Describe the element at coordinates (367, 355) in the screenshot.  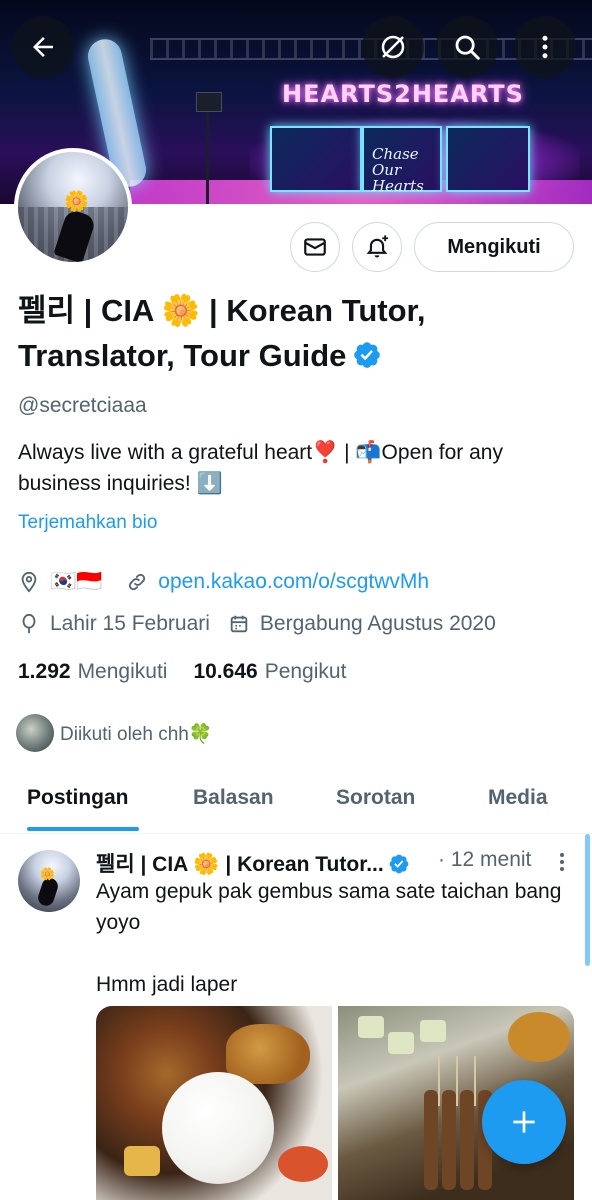
I see `verified-badge-icon` at that location.